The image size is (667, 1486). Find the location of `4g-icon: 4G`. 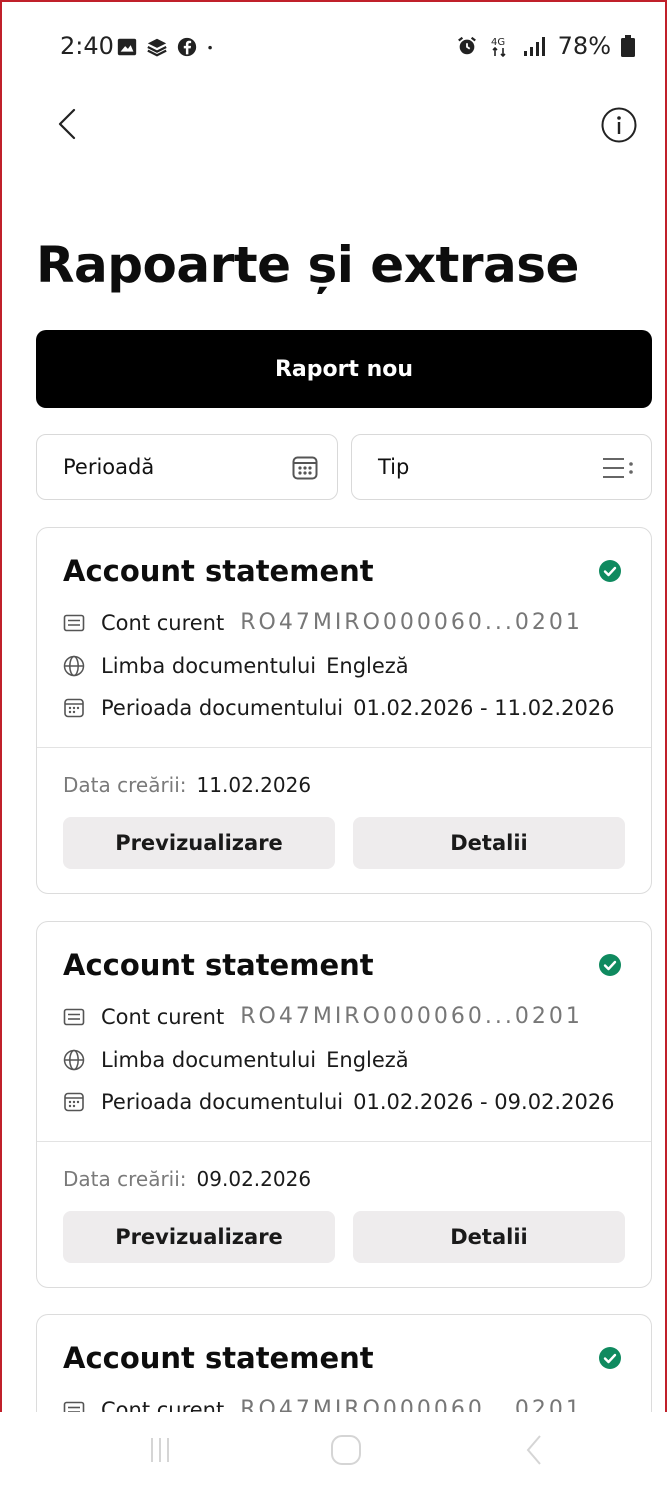

4g-icon: 4G is located at coordinates (498, 47).